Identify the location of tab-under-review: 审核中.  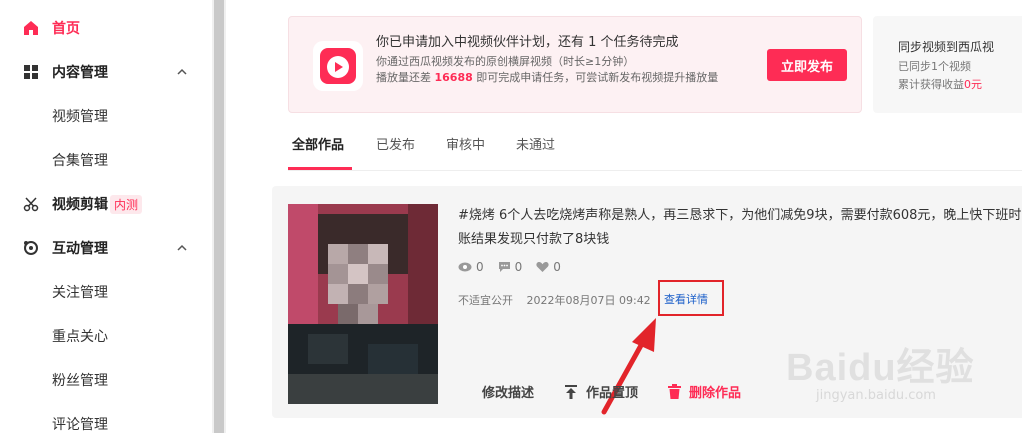
(465, 143).